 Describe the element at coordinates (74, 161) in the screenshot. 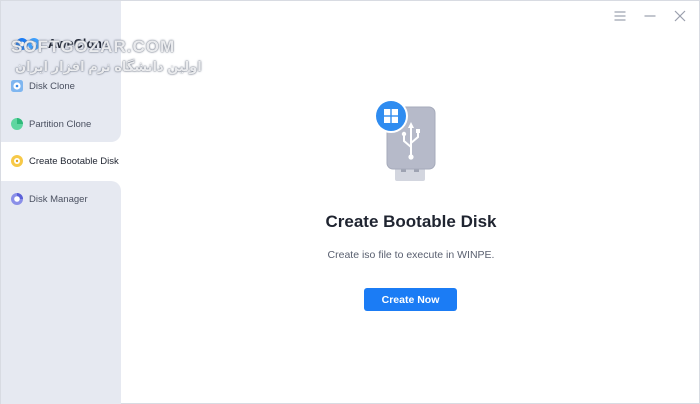

I see `sidebar-item-label: Create Bootable Disk` at that location.